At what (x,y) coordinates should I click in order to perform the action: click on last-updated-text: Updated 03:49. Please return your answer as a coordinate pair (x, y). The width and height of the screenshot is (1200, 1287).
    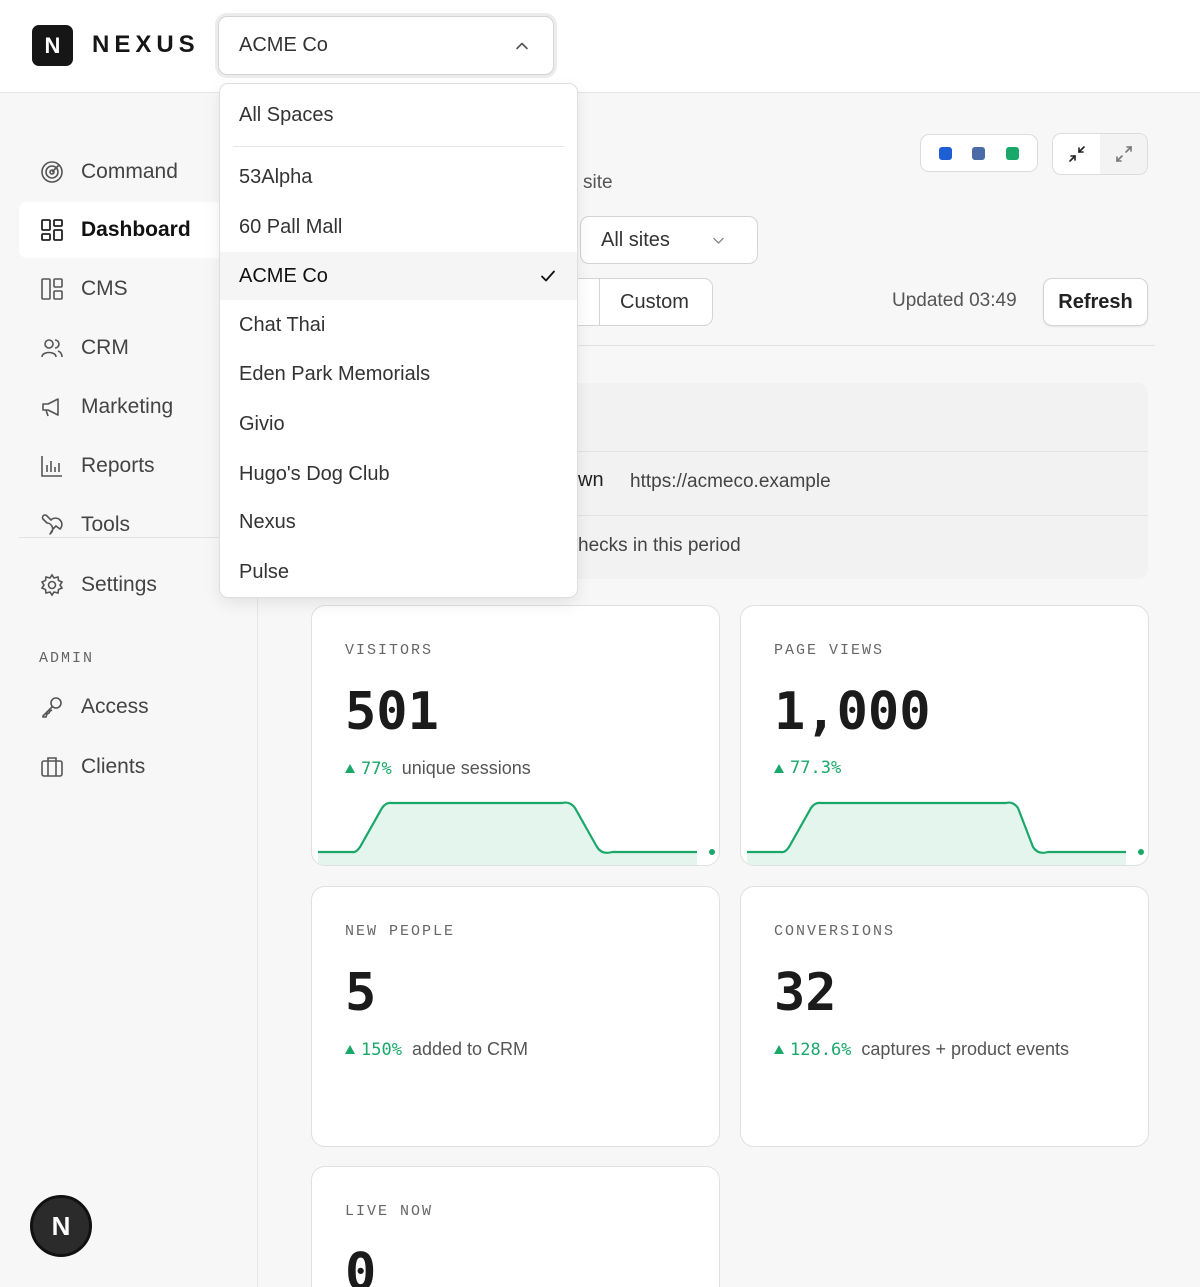
    Looking at the image, I should click on (954, 300).